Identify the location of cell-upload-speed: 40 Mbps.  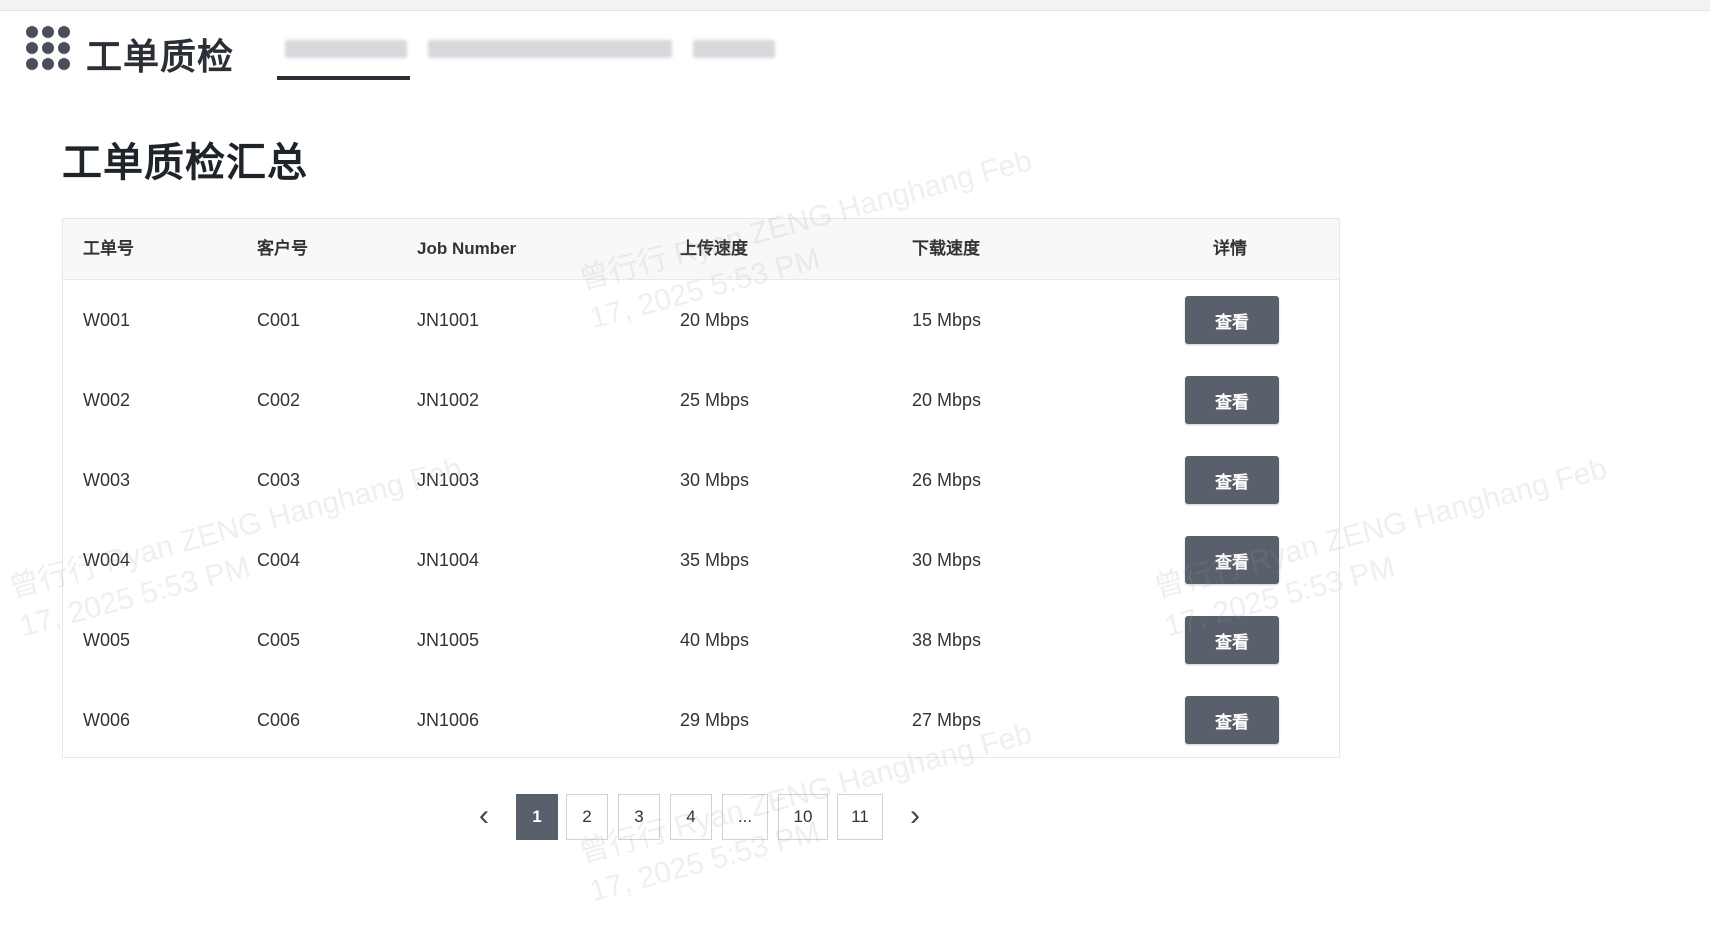
(715, 640).